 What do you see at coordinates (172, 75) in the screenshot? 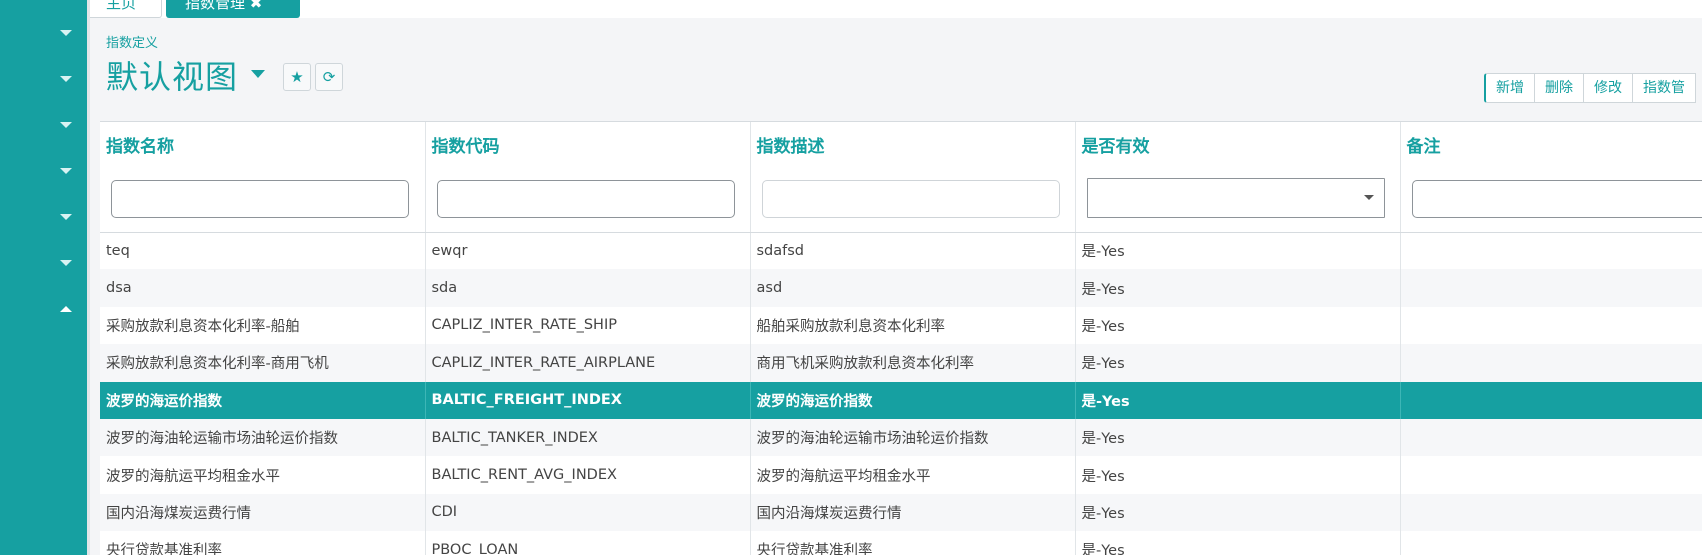
I see `page-title: 默认视图` at bounding box center [172, 75].